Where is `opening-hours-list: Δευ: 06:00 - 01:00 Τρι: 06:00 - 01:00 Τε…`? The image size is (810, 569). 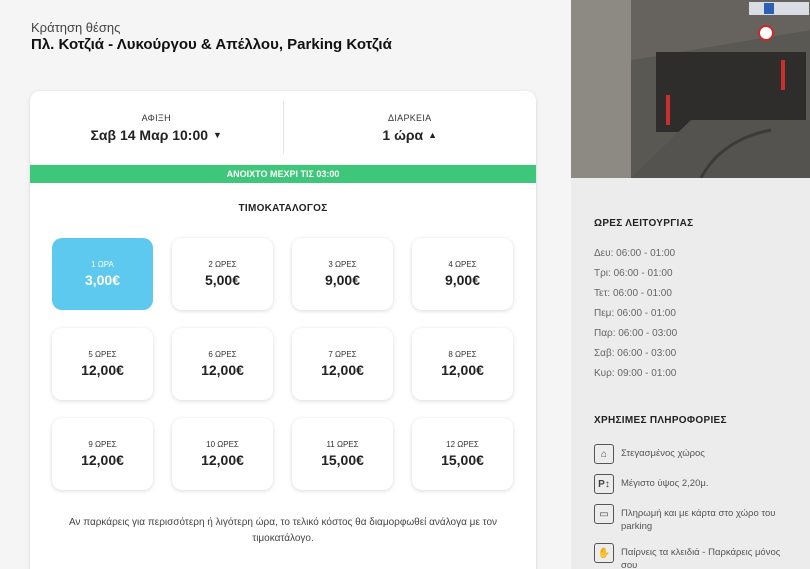
opening-hours-list: Δευ: 06:00 - 01:00 Τρι: 06:00 - 01:00 Τε… is located at coordinates (635, 318).